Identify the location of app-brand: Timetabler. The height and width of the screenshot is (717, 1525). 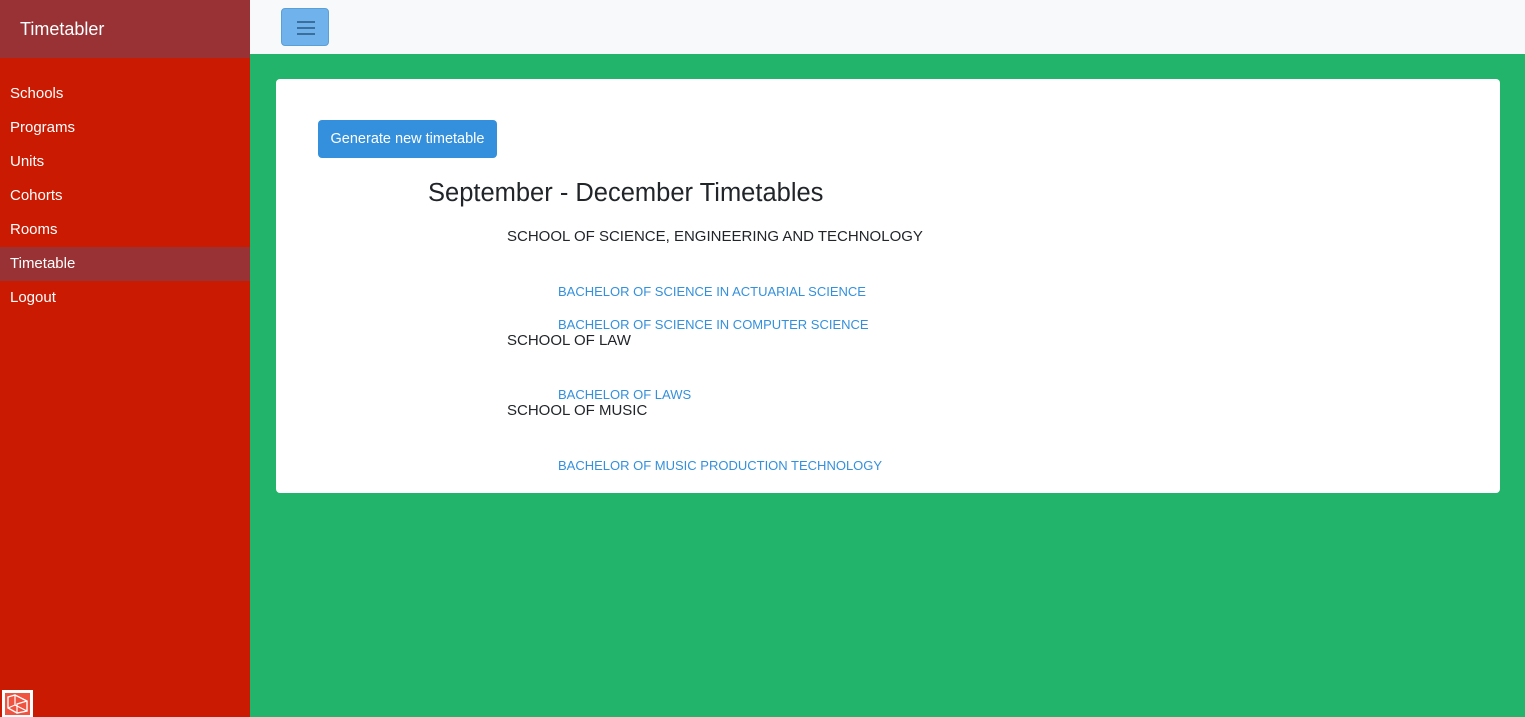
(125, 29).